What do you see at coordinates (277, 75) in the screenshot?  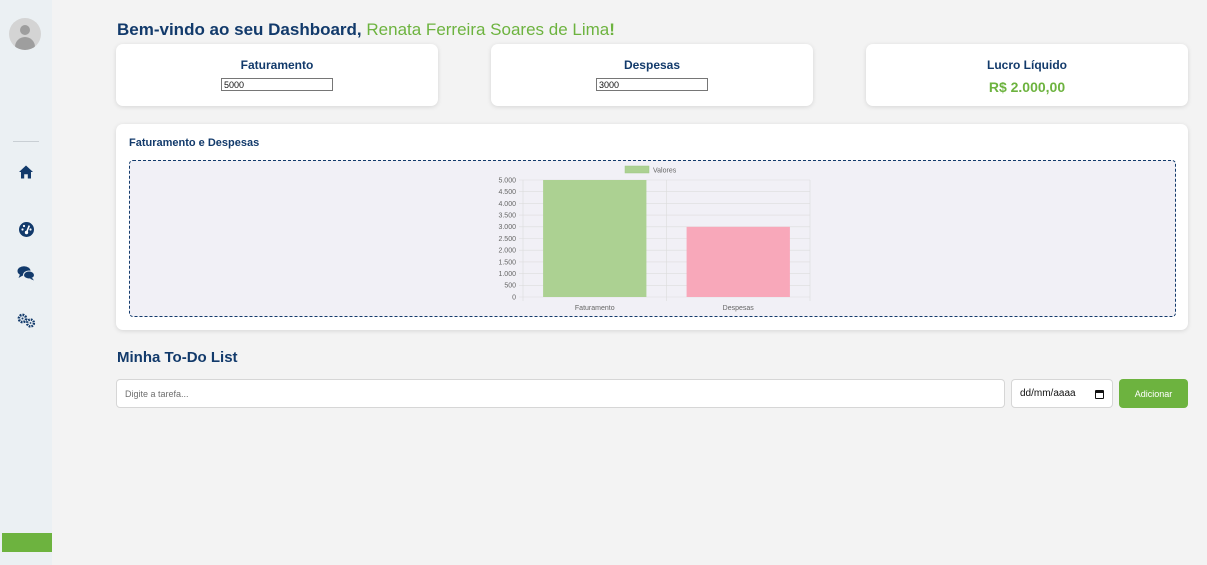 I see `faturamento-card: Faturamento` at bounding box center [277, 75].